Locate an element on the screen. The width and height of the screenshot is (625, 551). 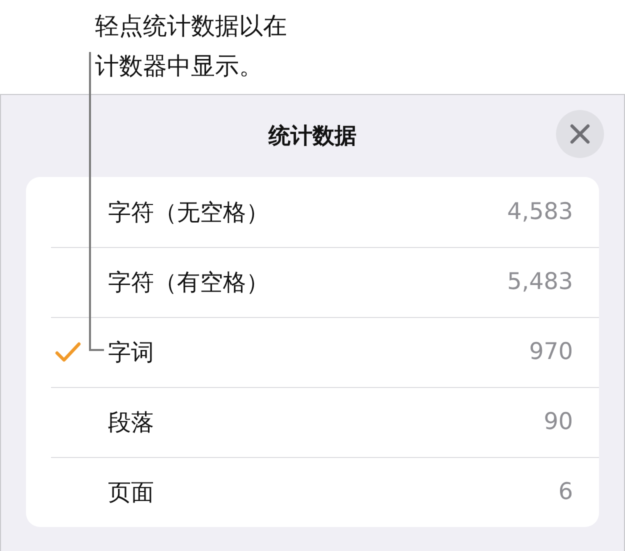
statistic-label: 页面 is located at coordinates (131, 493).